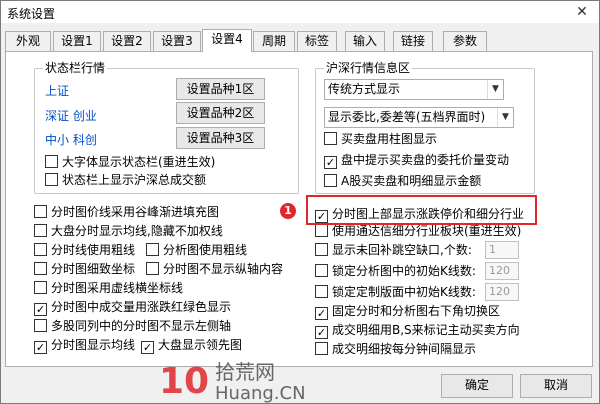  I want to click on tab-settings3: 设置3, so click(177, 41).